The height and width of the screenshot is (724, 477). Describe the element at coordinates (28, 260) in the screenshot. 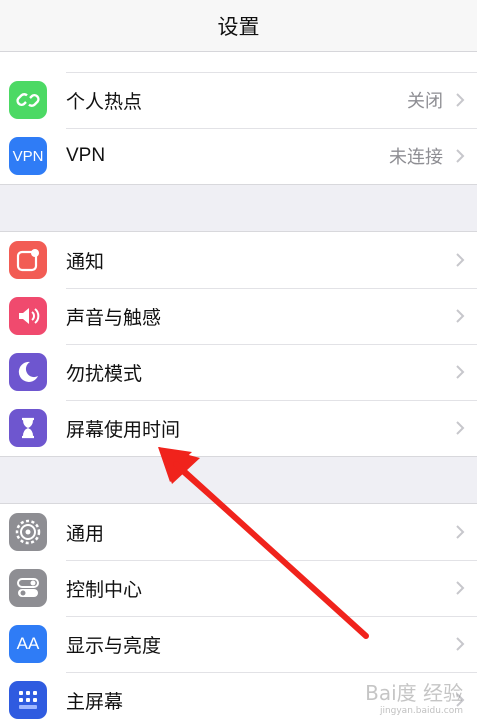

I see `notification-icon` at that location.